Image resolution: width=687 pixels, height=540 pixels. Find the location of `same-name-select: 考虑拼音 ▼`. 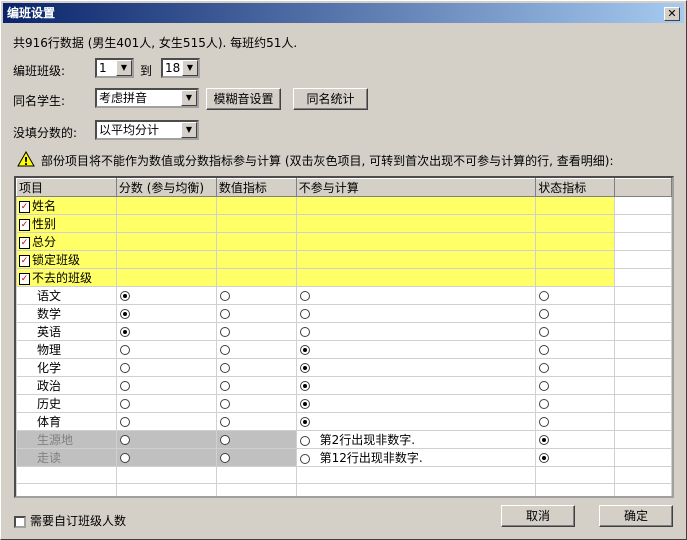

same-name-select: 考虑拼音 ▼ is located at coordinates (147, 98).